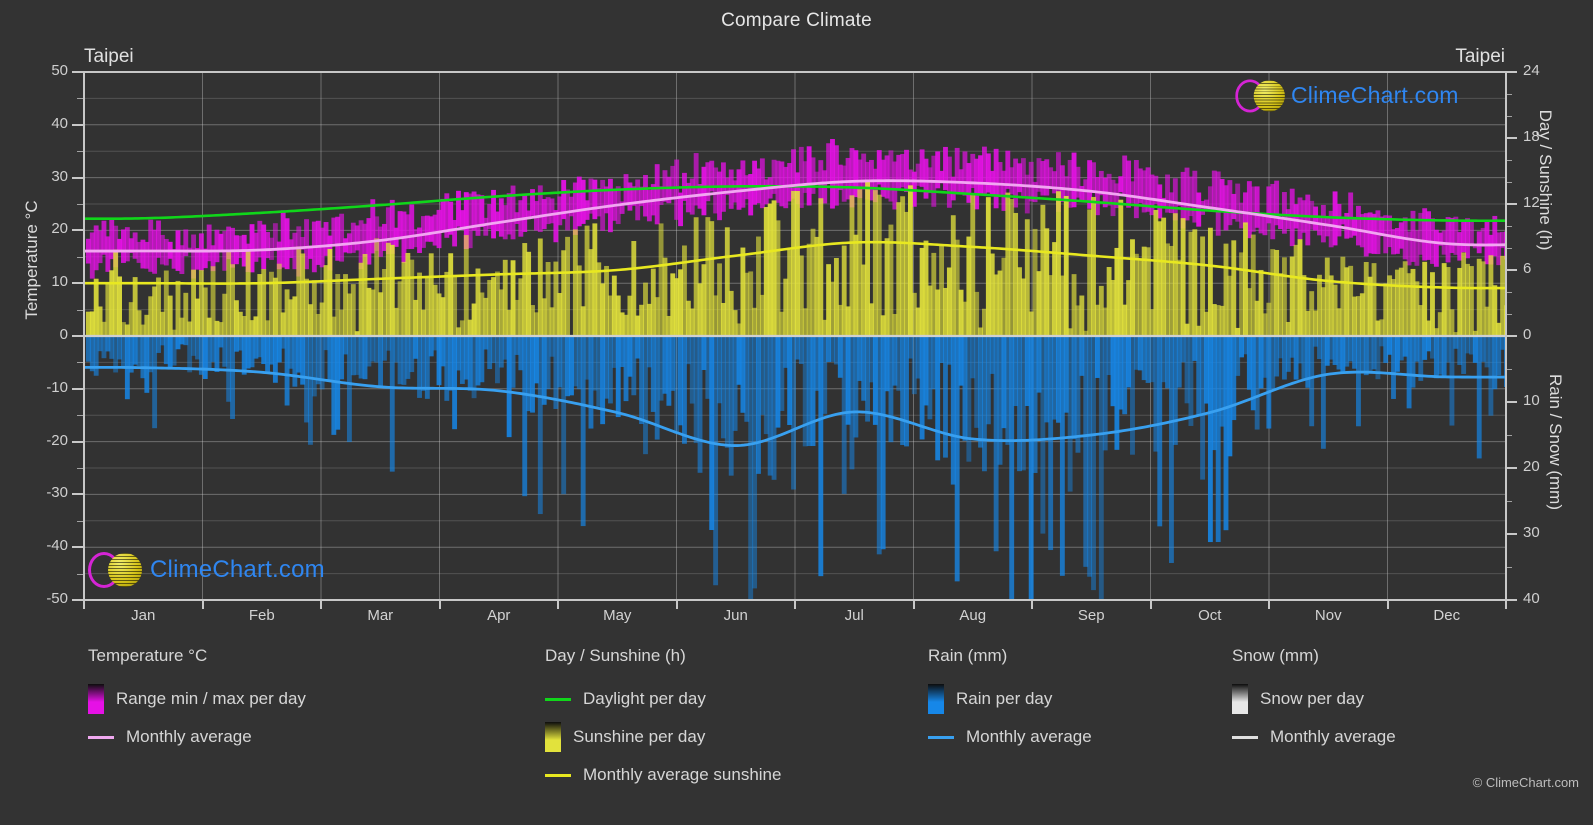 This screenshot has width=1593, height=825. Describe the element at coordinates (1346, 95) in the screenshot. I see `climechart-logo-top: ClimeChart.com` at that location.